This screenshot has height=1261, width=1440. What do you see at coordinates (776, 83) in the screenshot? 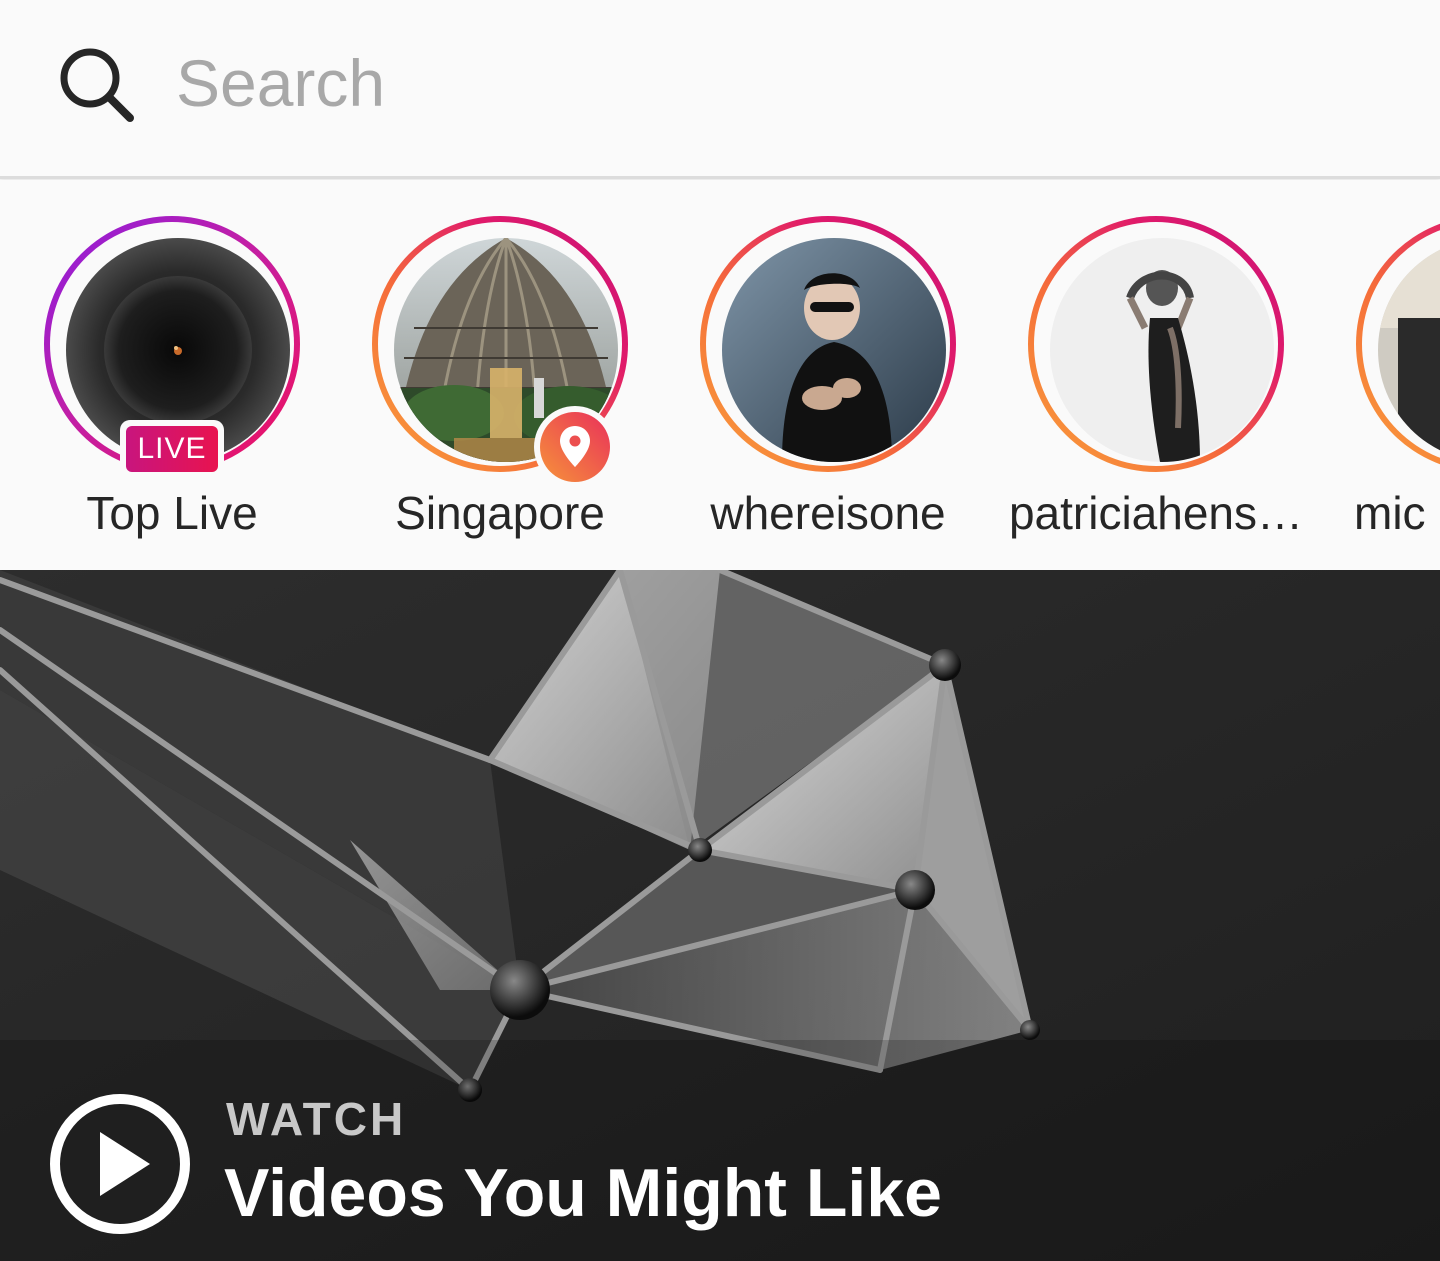
I see `search-input` at bounding box center [776, 83].